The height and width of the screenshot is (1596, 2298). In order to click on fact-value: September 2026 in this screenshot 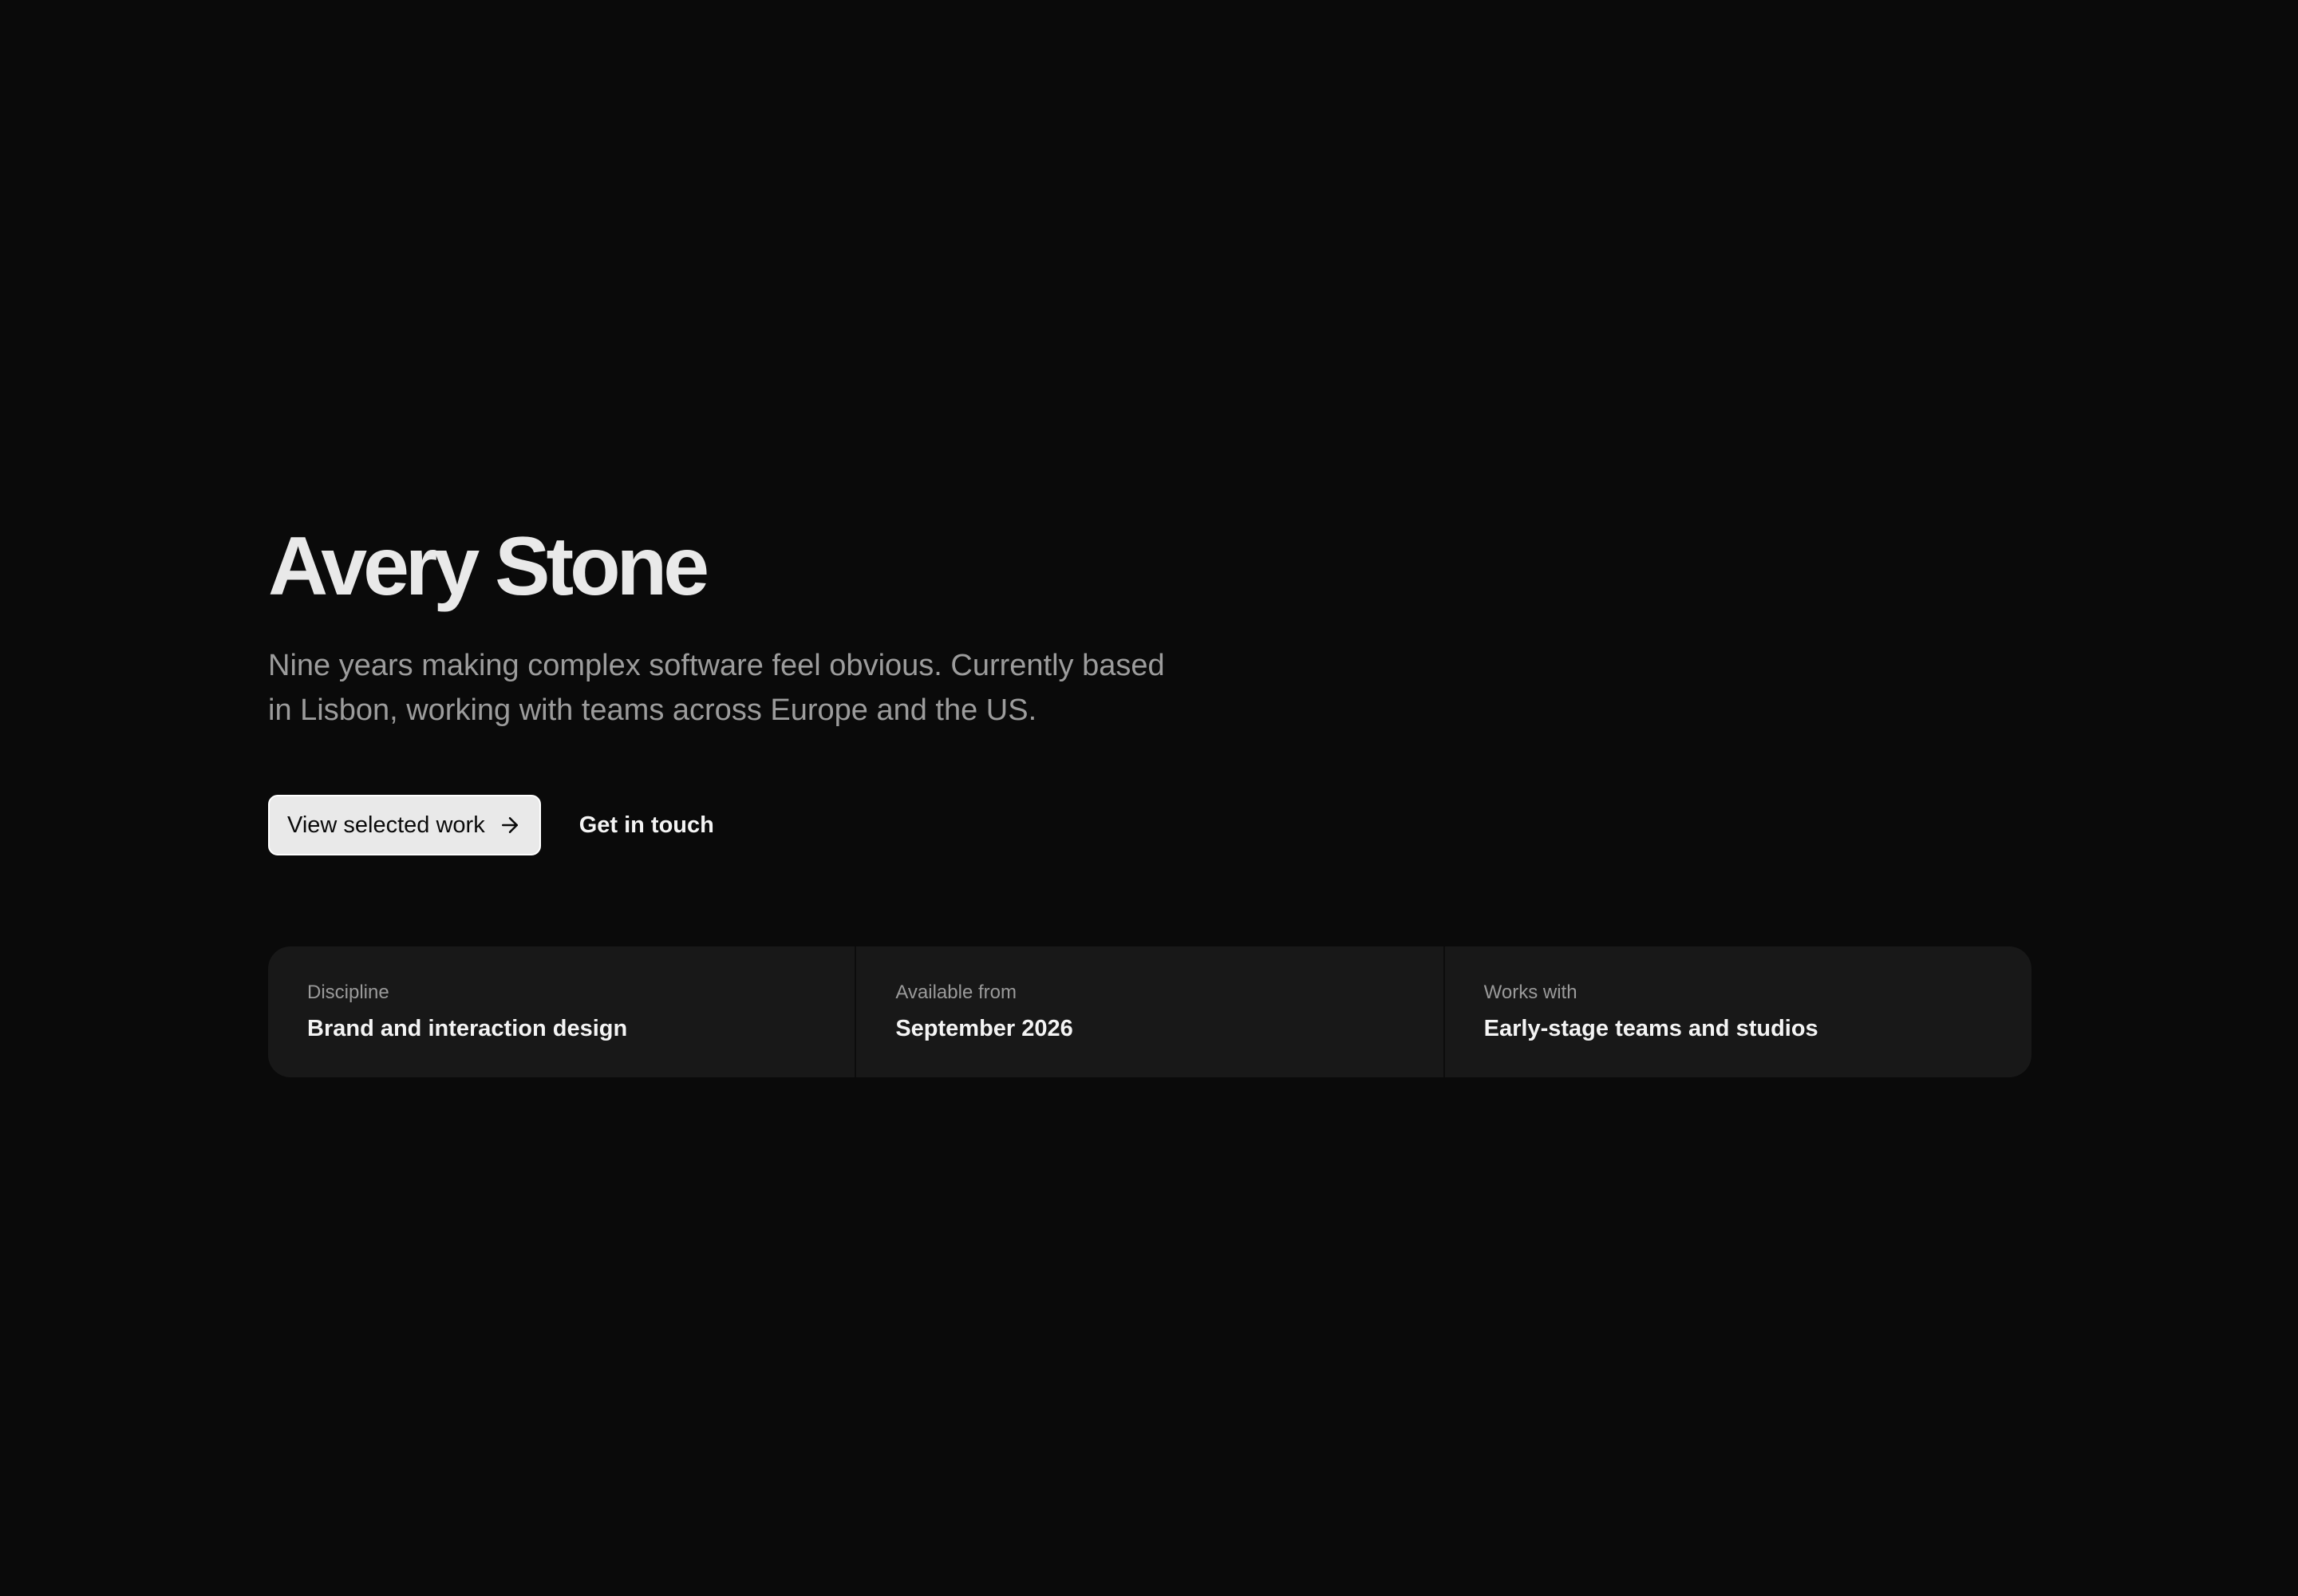, I will do `click(984, 1028)`.